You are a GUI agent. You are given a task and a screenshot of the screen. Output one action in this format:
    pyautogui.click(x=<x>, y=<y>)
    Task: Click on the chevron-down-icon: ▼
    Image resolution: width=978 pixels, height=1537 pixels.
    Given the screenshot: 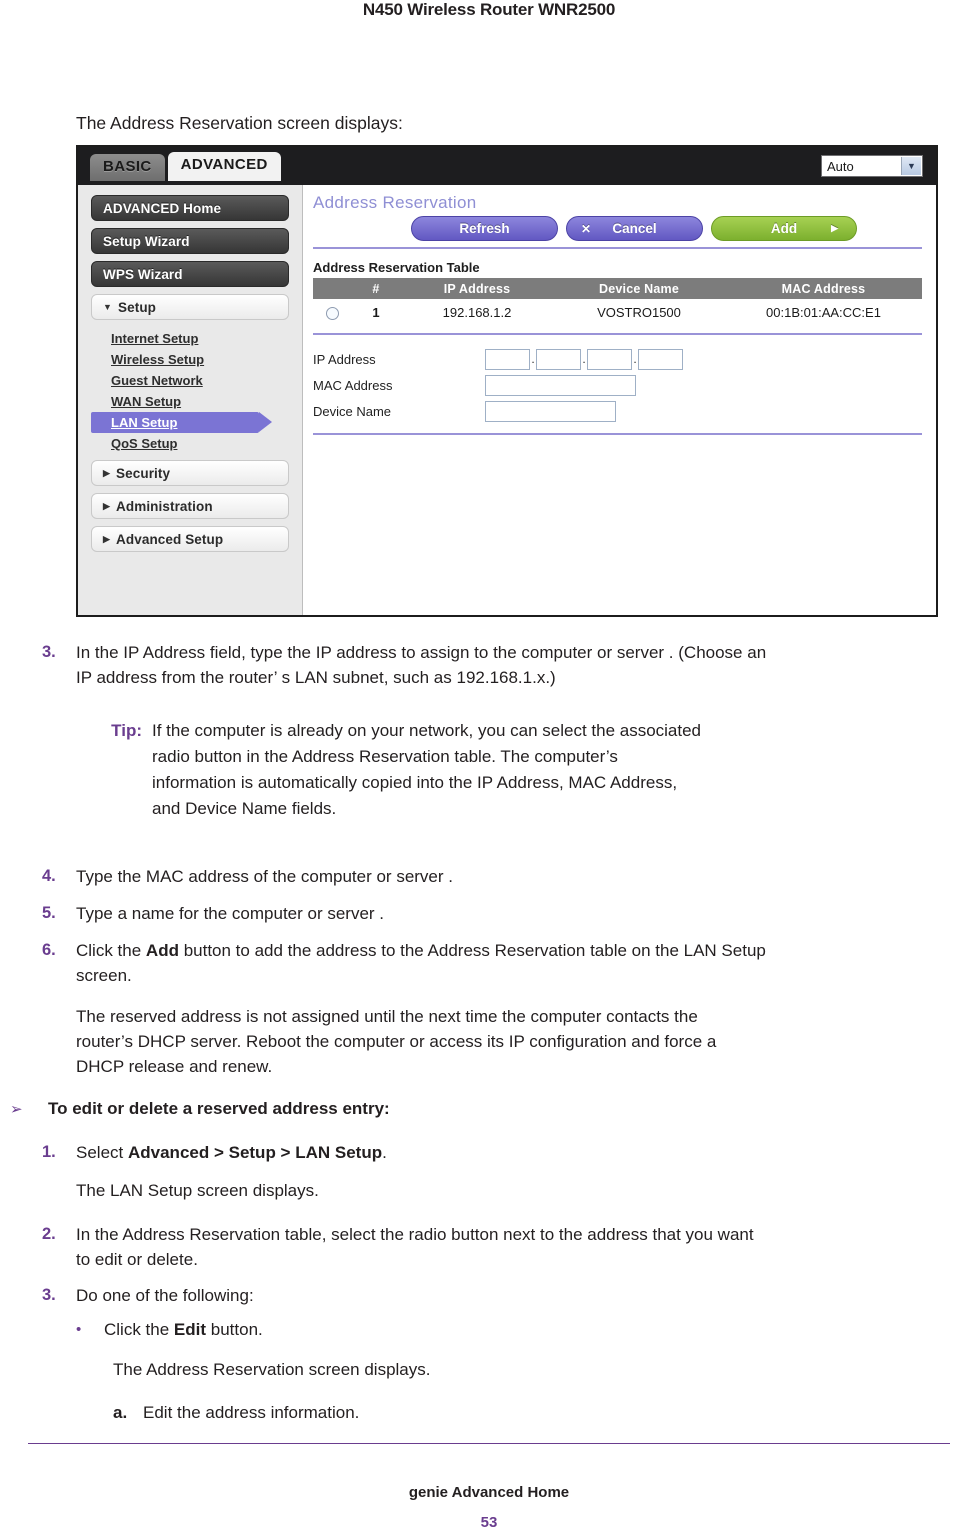 What is the action you would take?
    pyautogui.click(x=911, y=166)
    